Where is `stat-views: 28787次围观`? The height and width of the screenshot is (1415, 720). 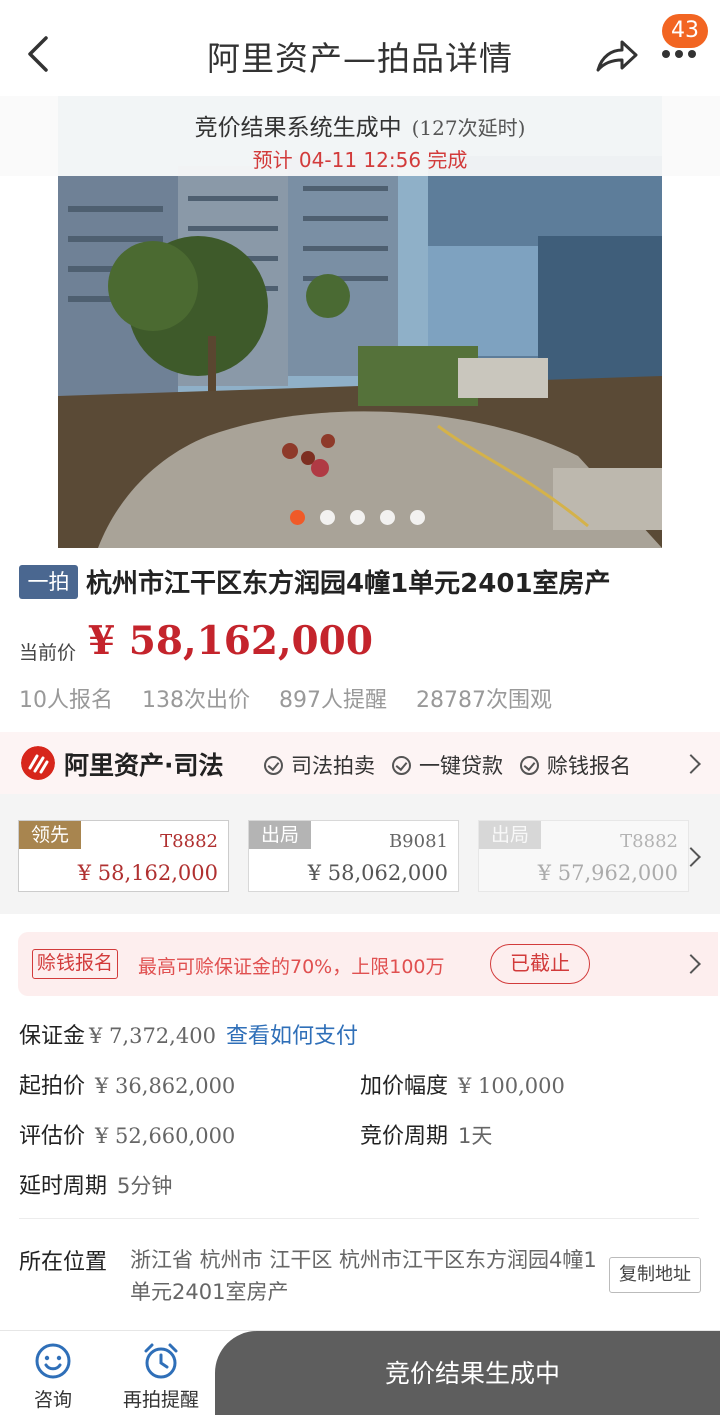
stat-views: 28787次围观 is located at coordinates (484, 700).